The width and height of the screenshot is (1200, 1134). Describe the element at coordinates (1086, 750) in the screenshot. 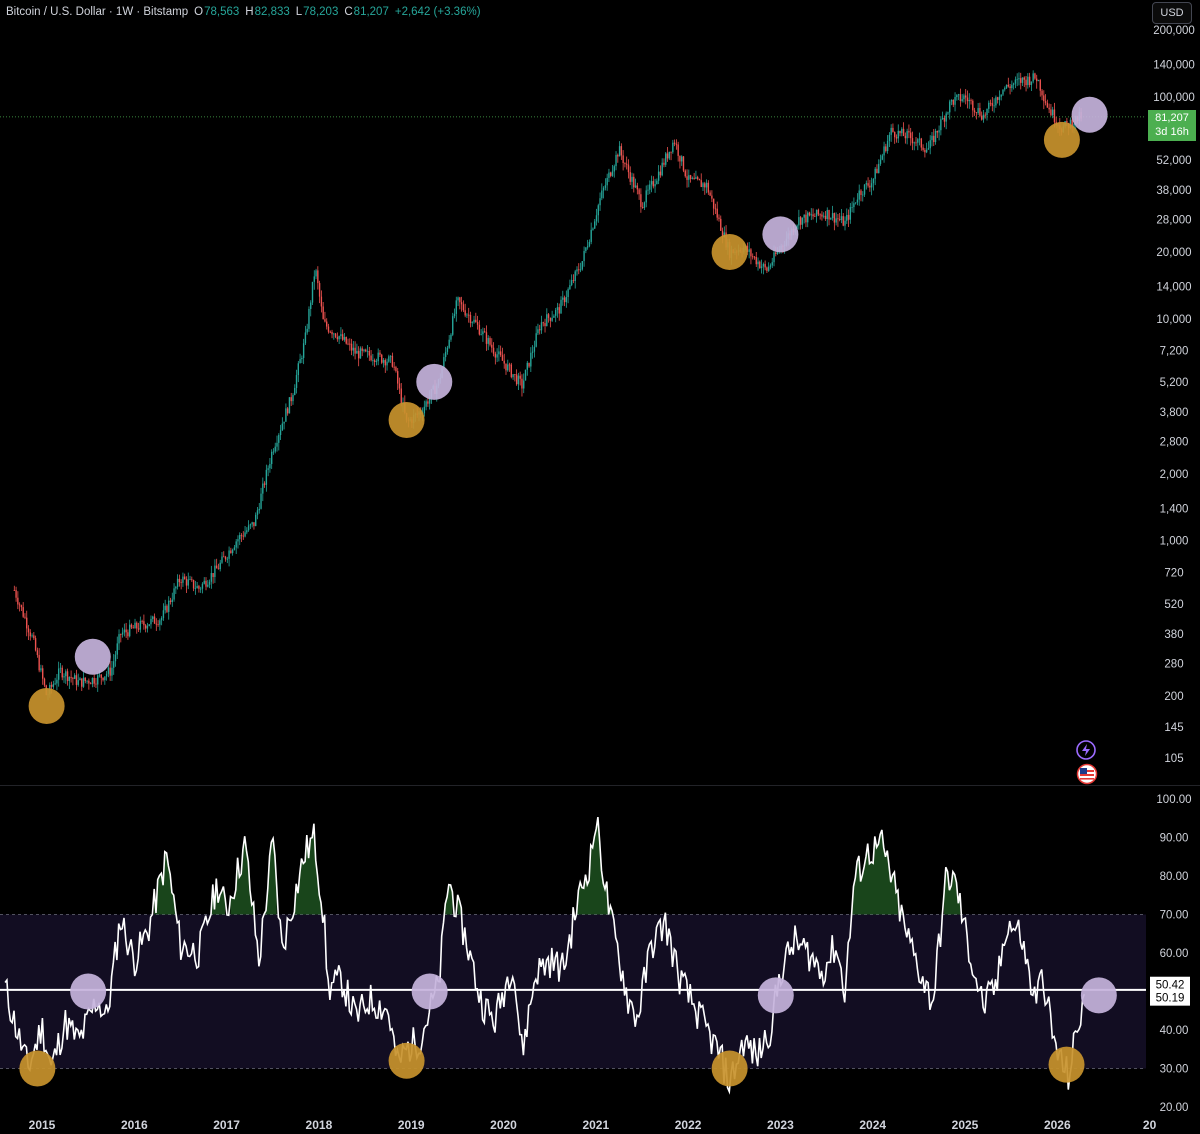

I see `lightning-icon` at that location.